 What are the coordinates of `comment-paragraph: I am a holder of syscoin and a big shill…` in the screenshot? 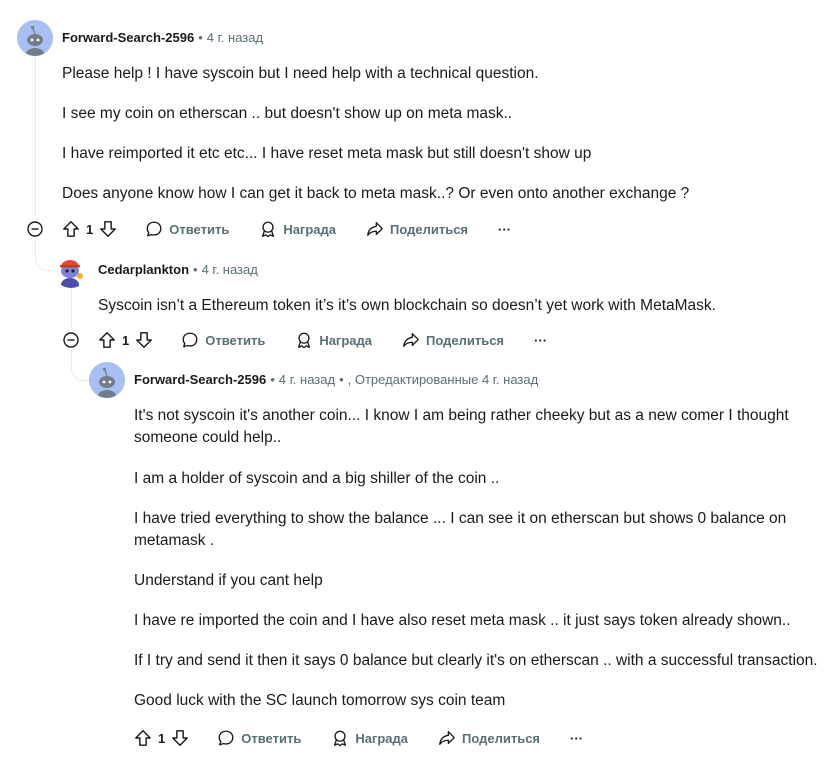 It's located at (317, 478).